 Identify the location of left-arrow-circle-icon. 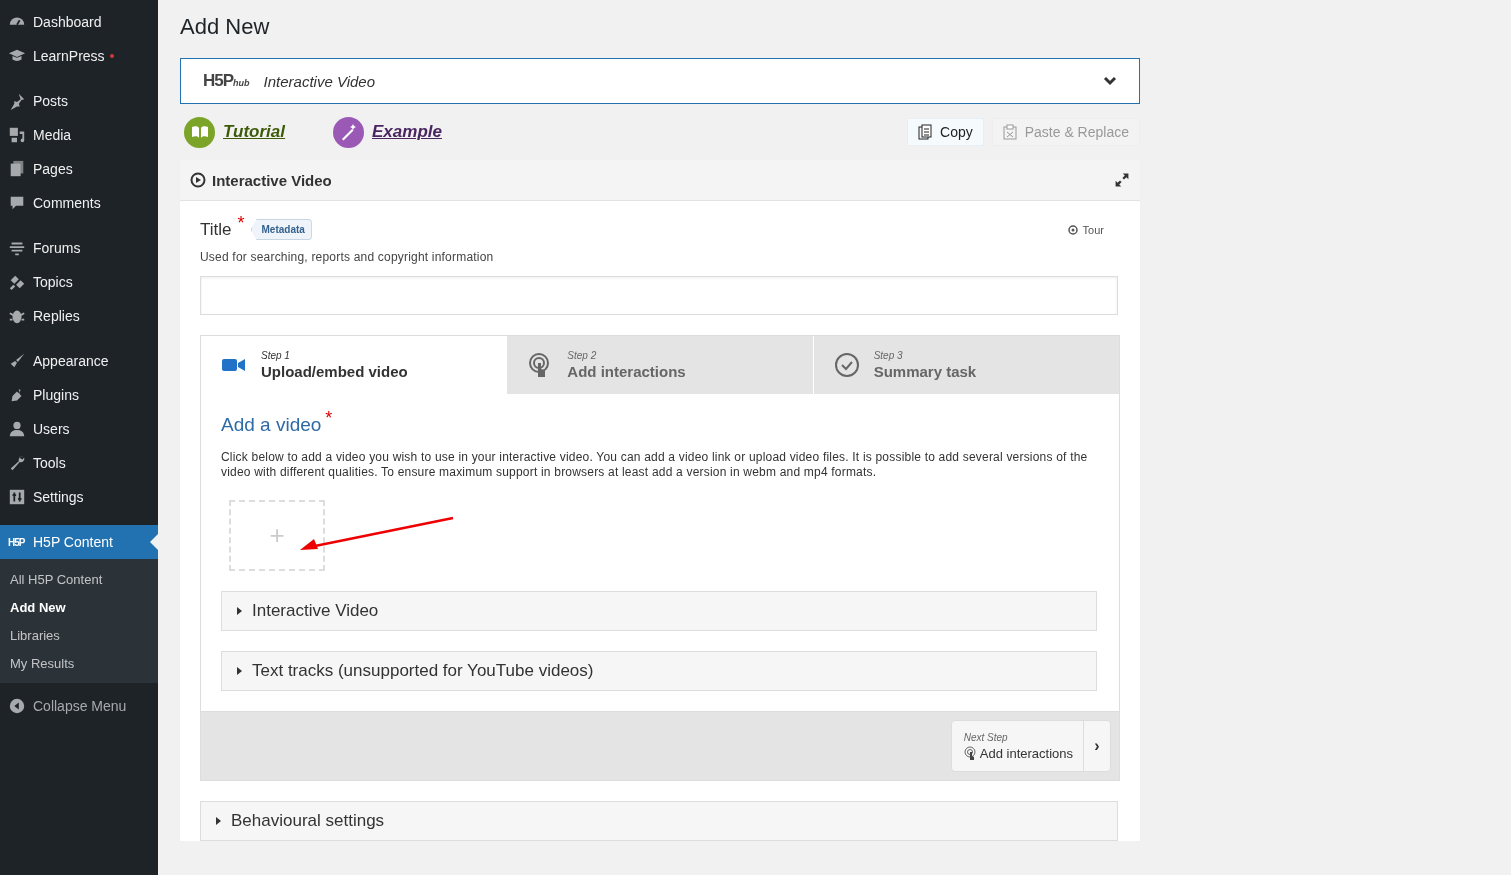
(17, 706).